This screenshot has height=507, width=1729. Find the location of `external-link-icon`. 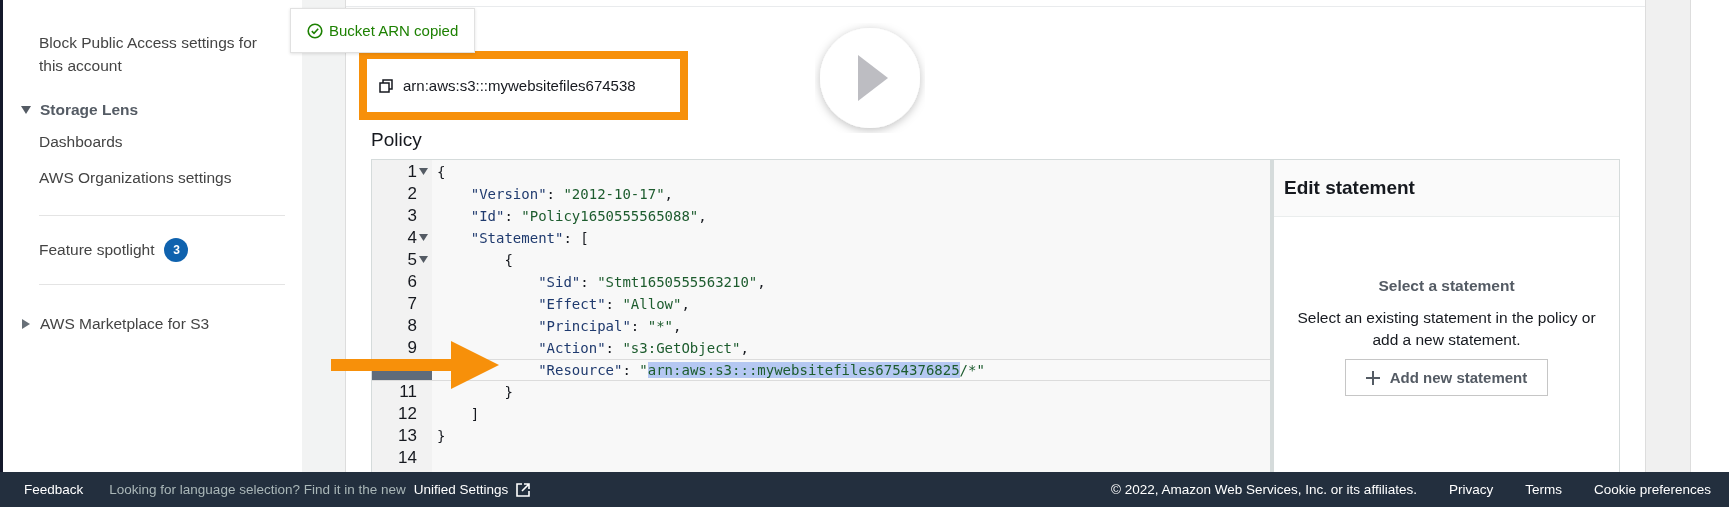

external-link-icon is located at coordinates (523, 489).